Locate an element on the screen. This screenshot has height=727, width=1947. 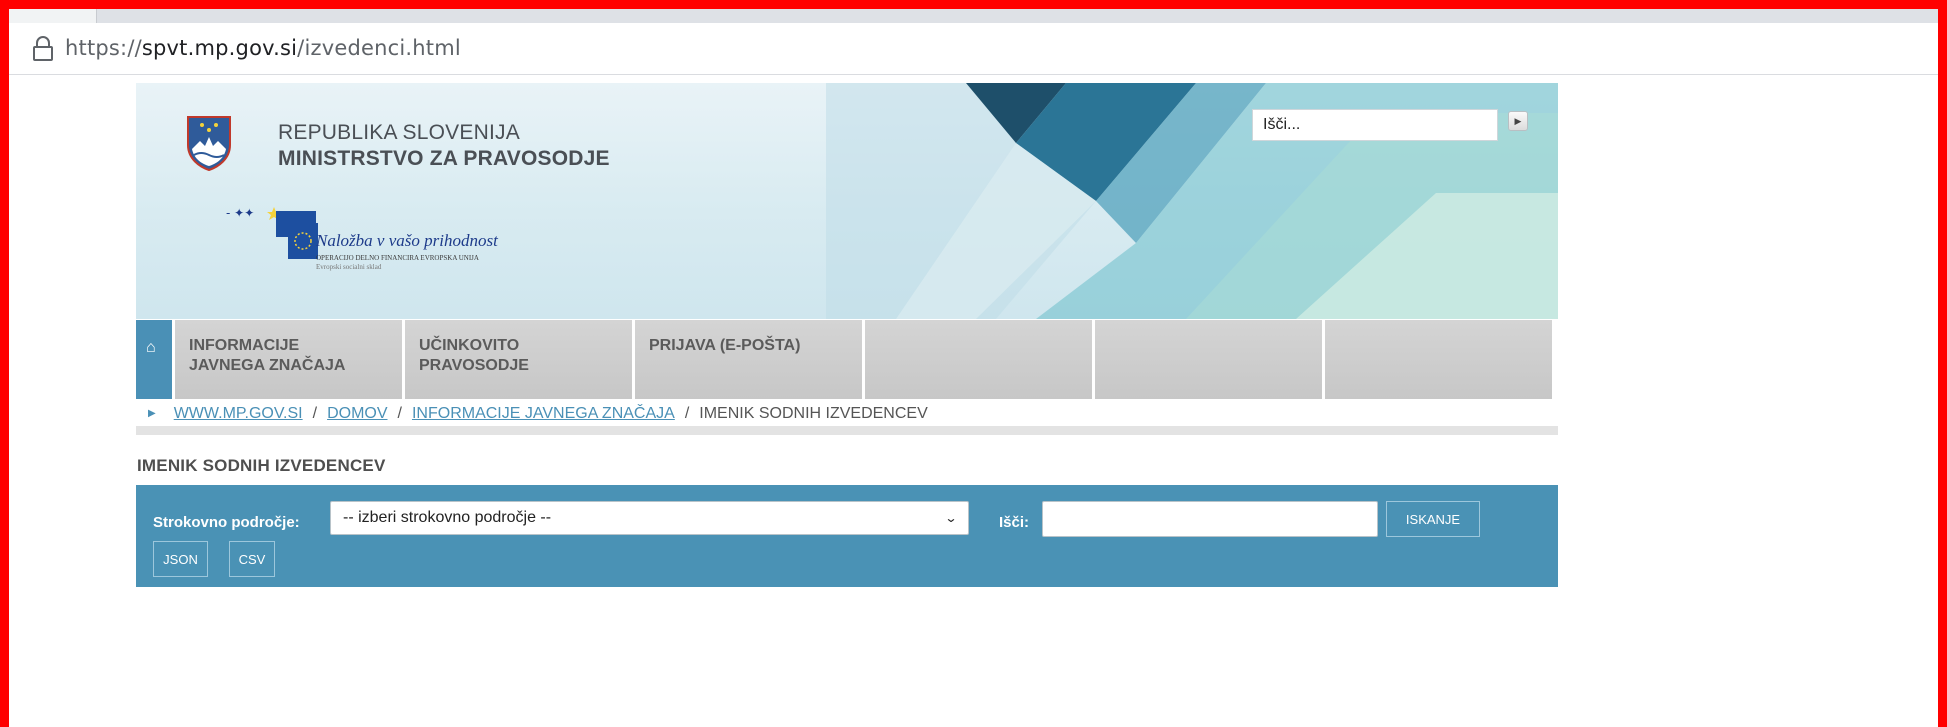
url-path: /izvedenci.html is located at coordinates (379, 48).